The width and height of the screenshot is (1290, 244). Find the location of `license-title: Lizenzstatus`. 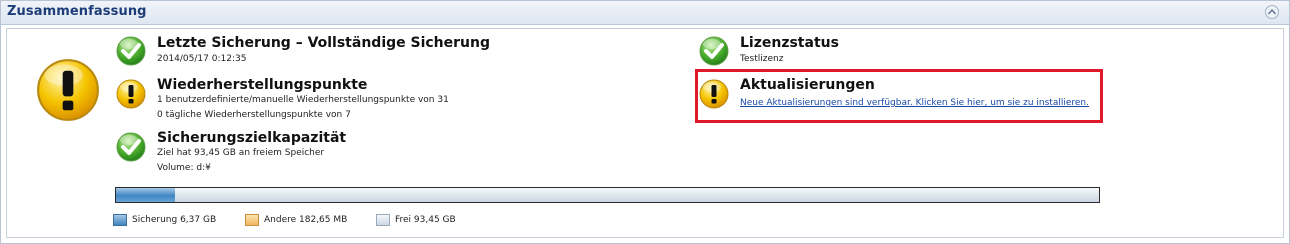

license-title: Lizenzstatus is located at coordinates (789, 43).